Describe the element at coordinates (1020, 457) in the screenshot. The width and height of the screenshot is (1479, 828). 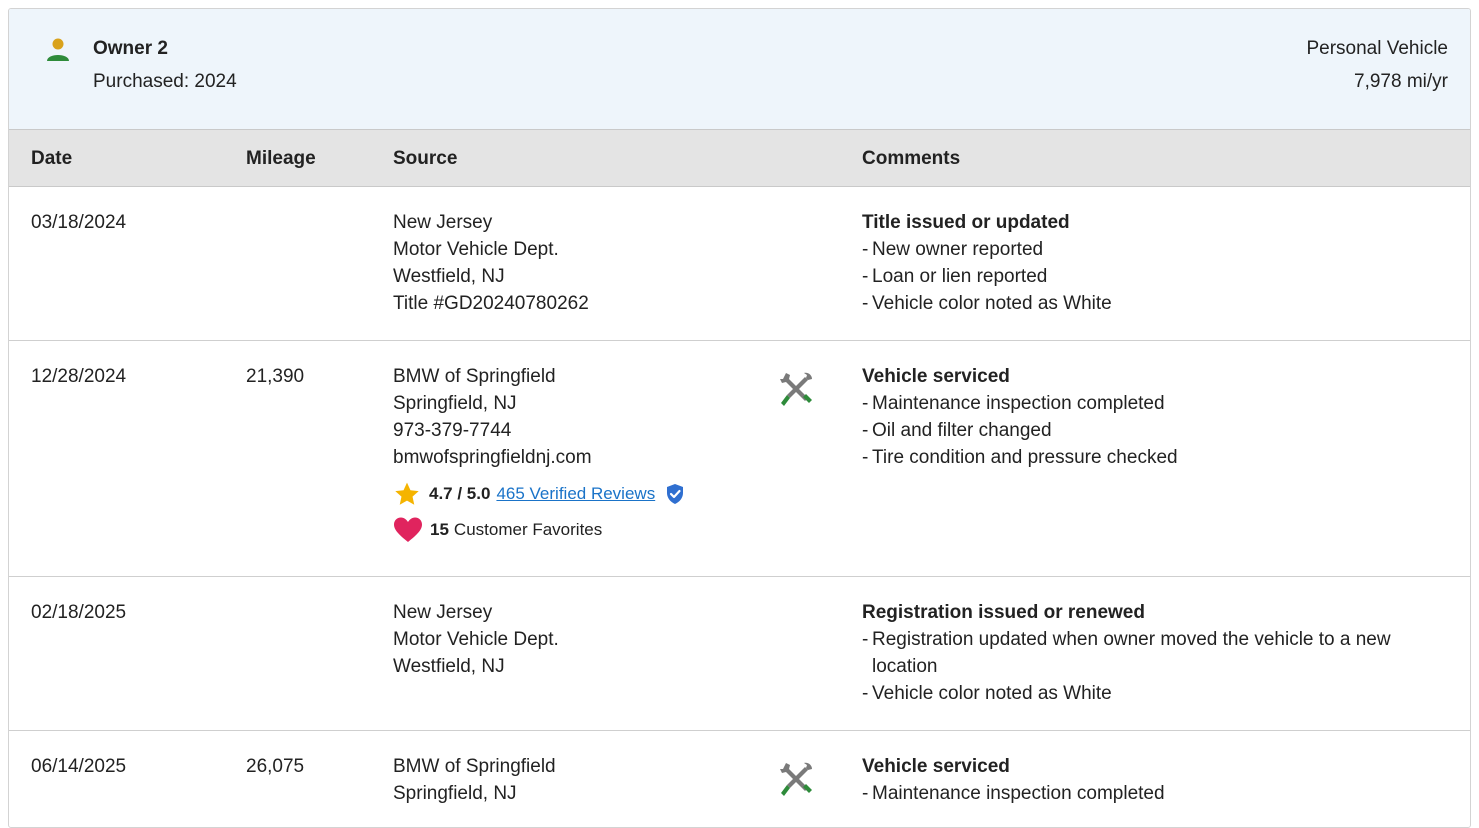
I see `comment-item: - Tire condition and pressure checked` at that location.